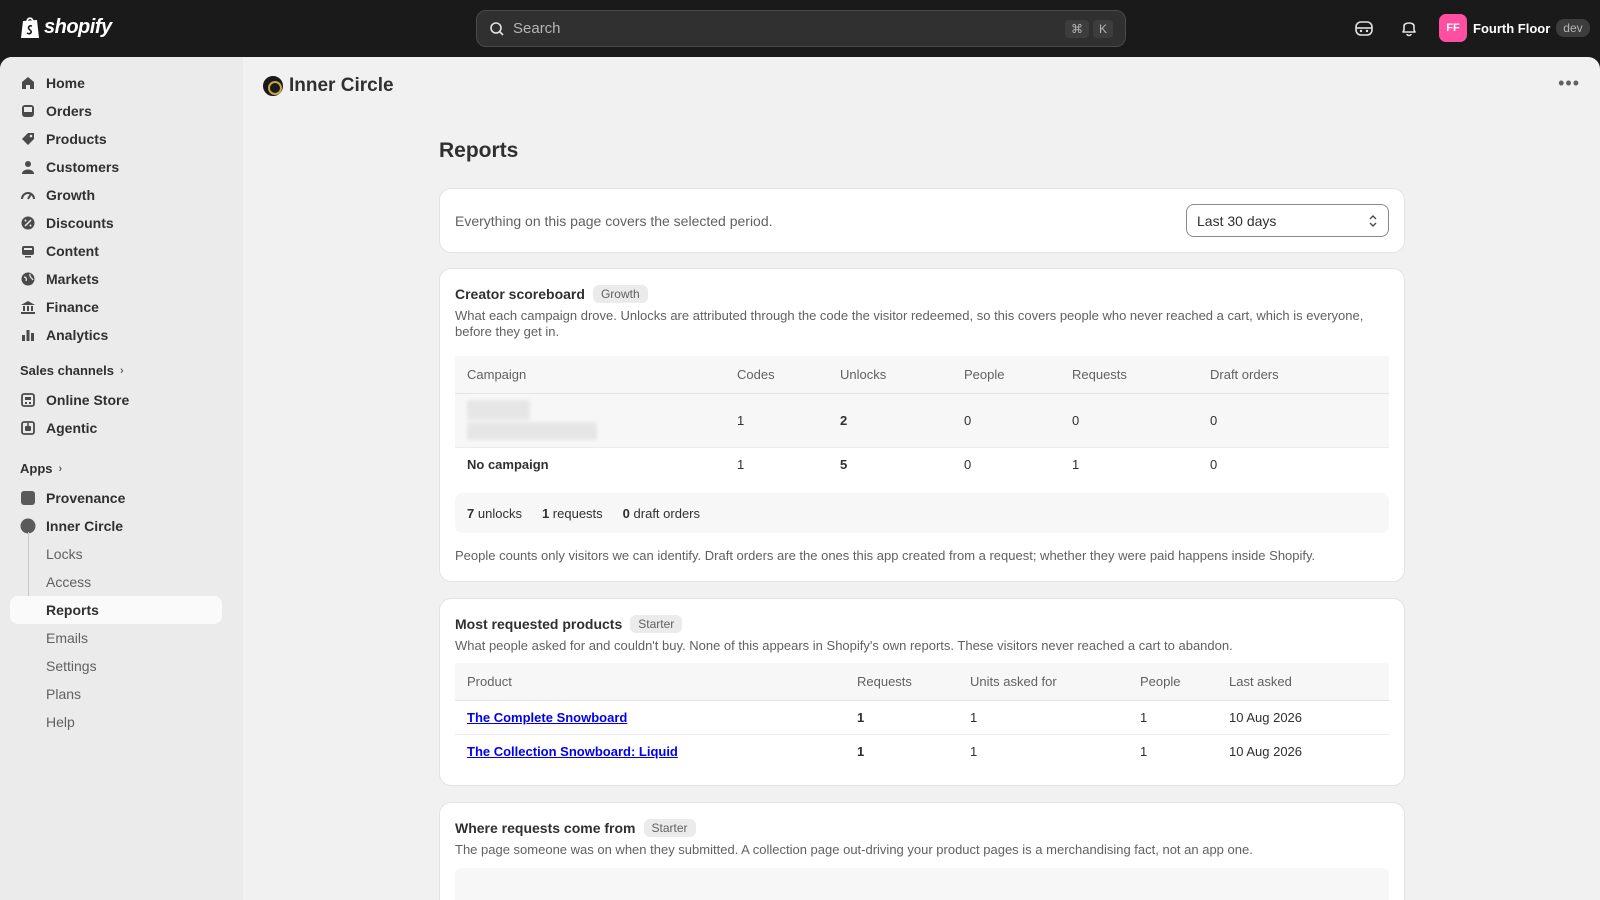 The width and height of the screenshot is (1600, 900). What do you see at coordinates (1043, 682) in the screenshot?
I see `col-units: Units asked for` at bounding box center [1043, 682].